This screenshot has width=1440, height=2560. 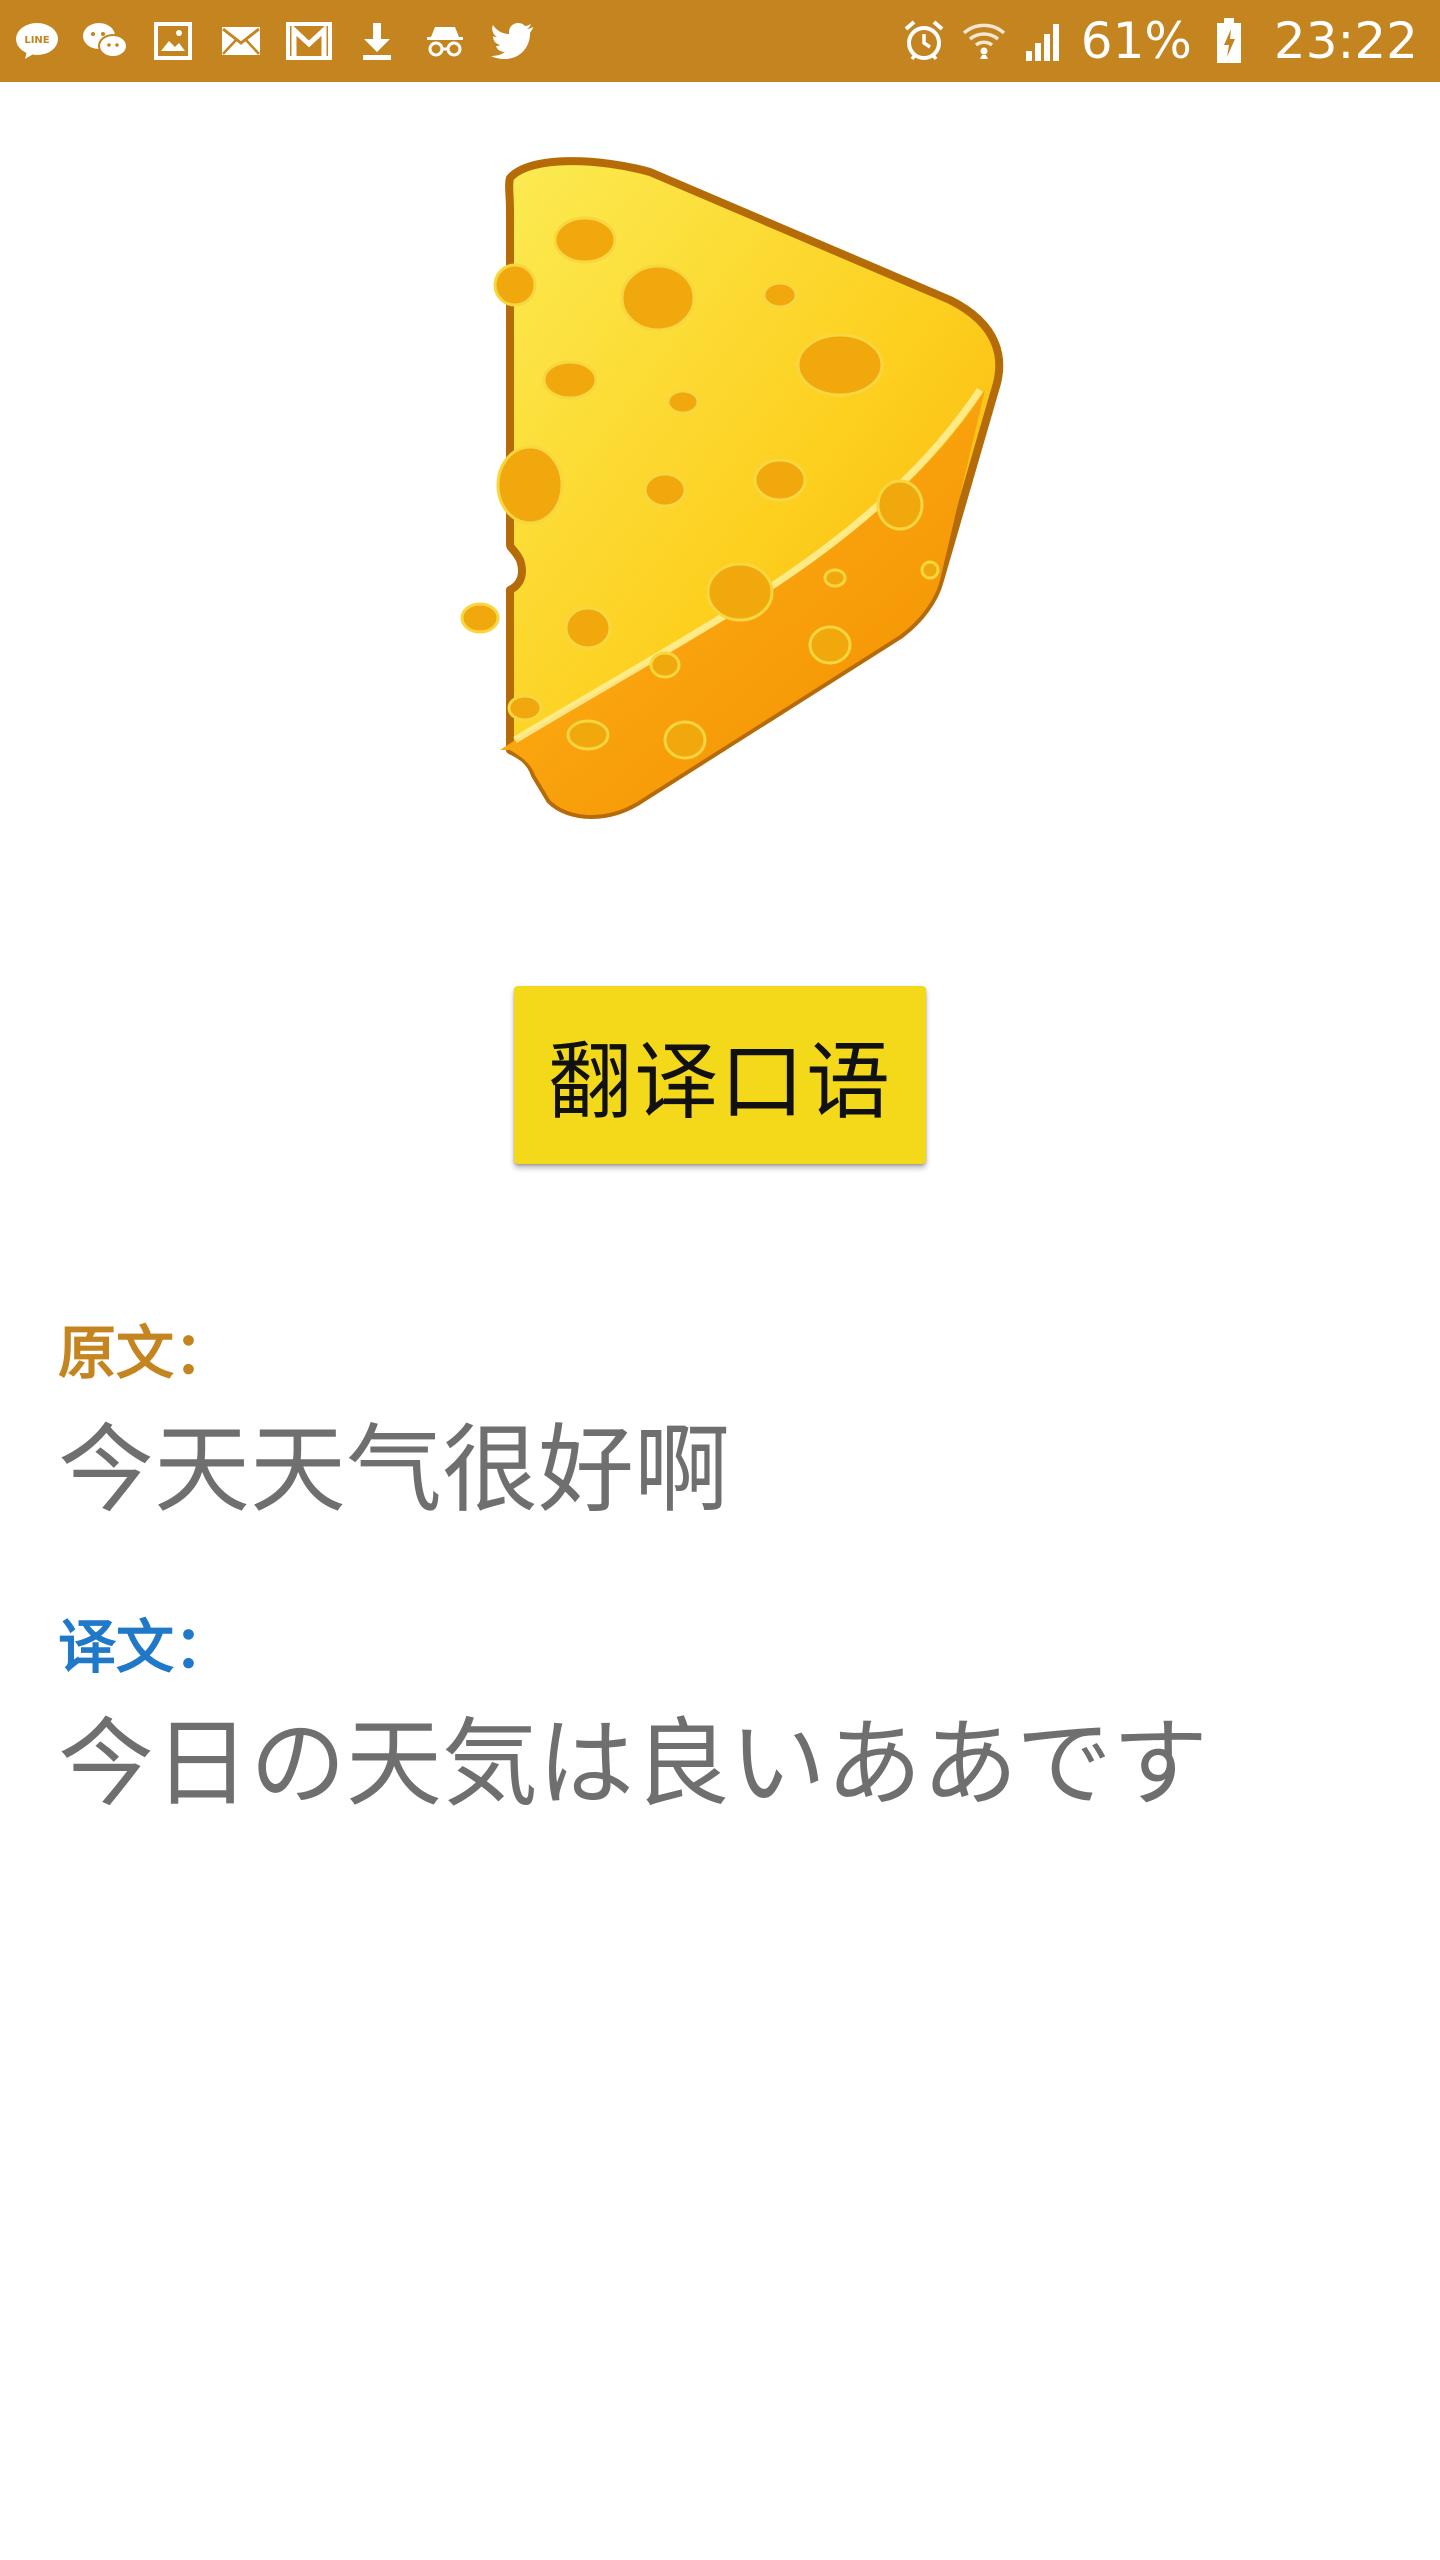 I want to click on signal-icon, so click(x=1044, y=41).